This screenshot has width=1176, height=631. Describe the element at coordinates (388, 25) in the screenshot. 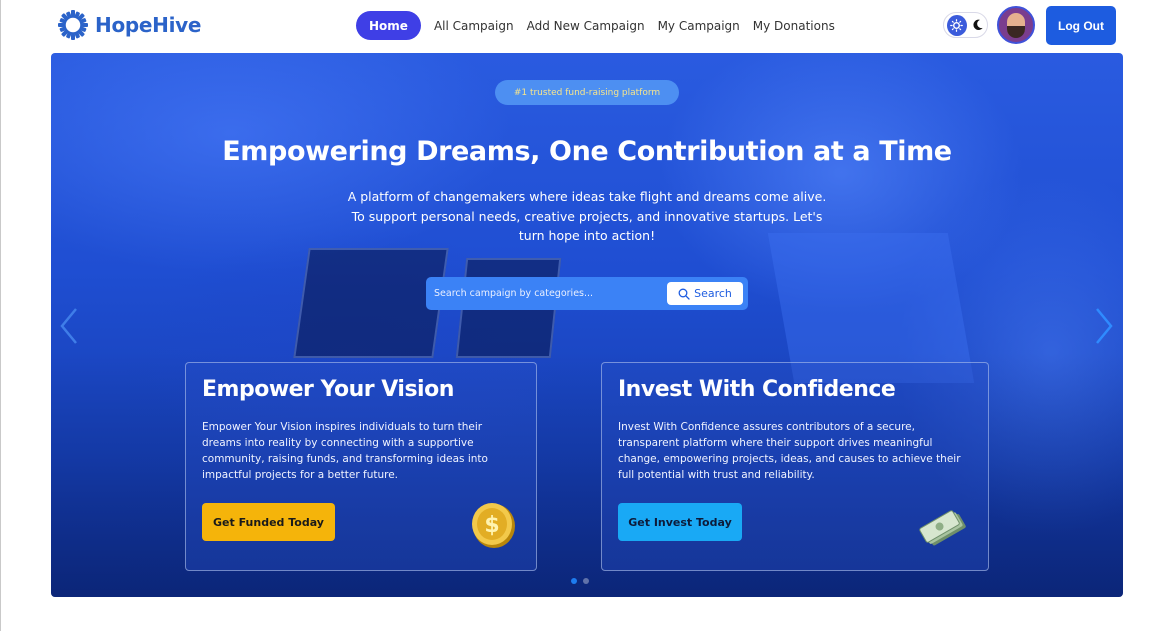

I see `nav-home: Home` at that location.